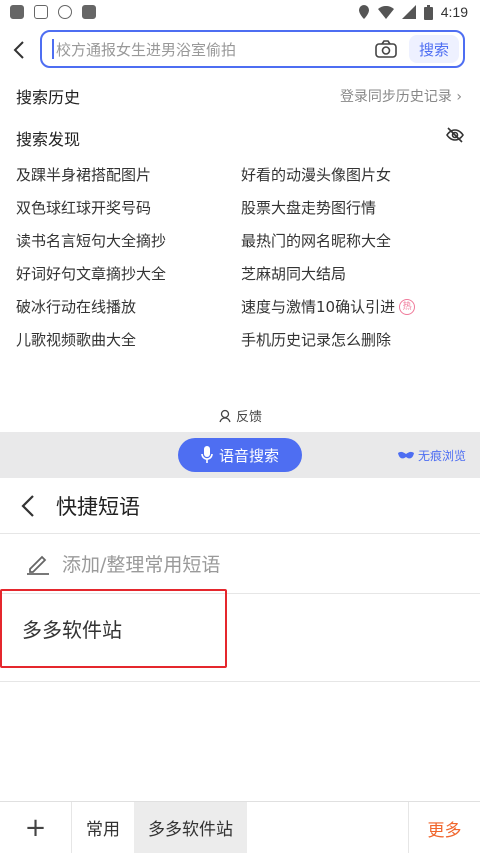 This screenshot has height=853, width=480. What do you see at coordinates (363, 12) in the screenshot?
I see `location-icon` at bounding box center [363, 12].